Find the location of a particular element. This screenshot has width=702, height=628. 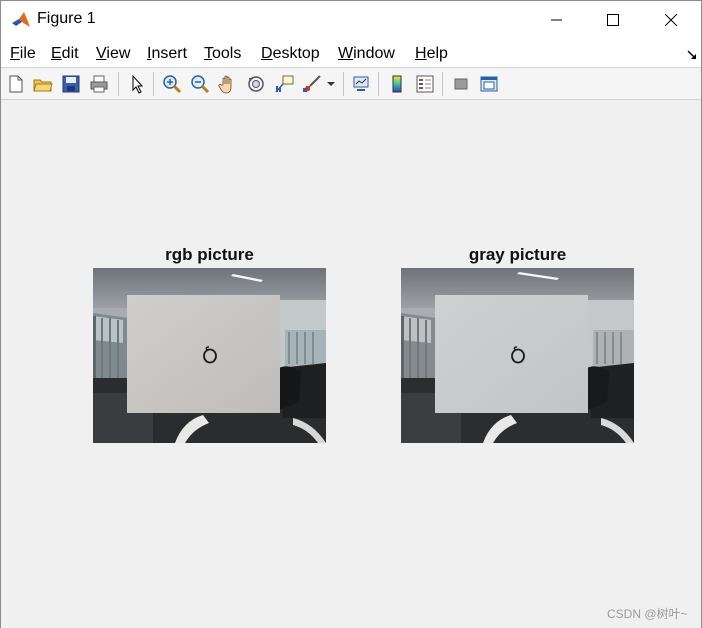

zoom-in-icon is located at coordinates (172, 84).